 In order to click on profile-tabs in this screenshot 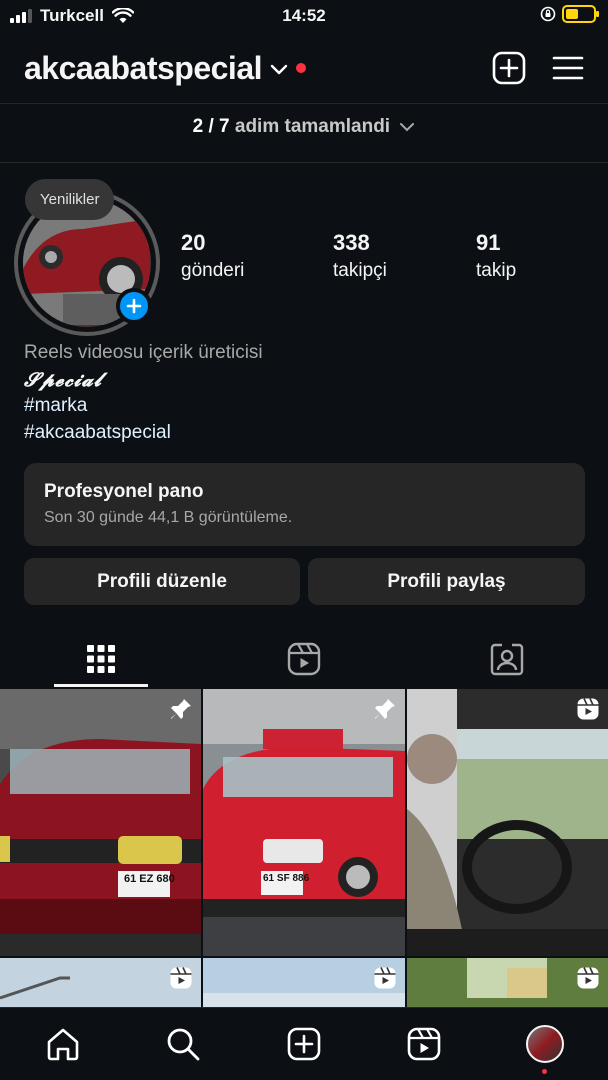, I will do `click(304, 659)`.